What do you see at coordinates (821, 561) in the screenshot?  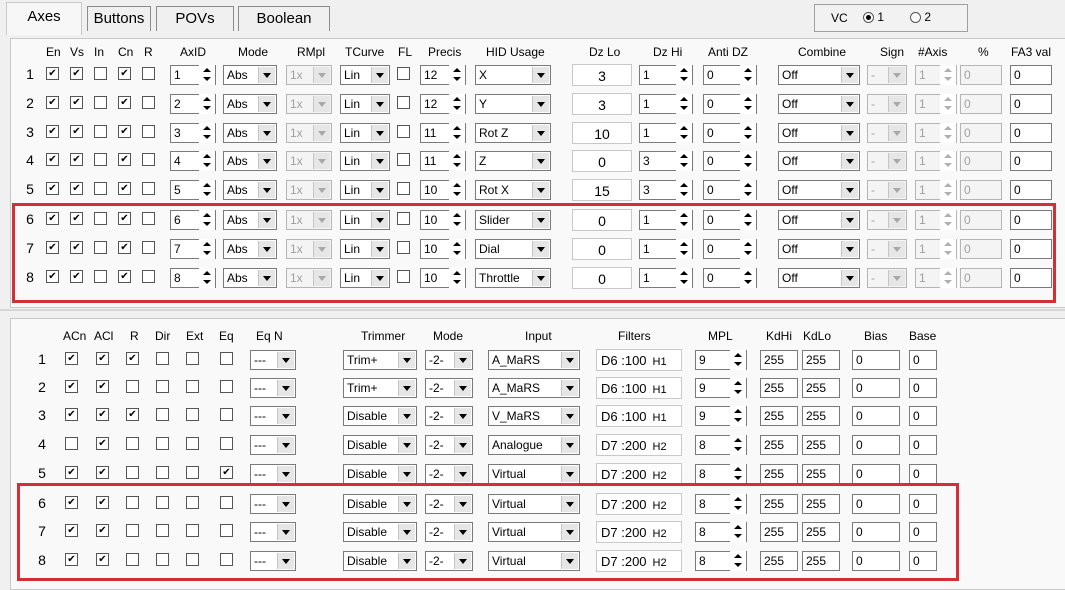 I see `kdlo-field: 255` at bounding box center [821, 561].